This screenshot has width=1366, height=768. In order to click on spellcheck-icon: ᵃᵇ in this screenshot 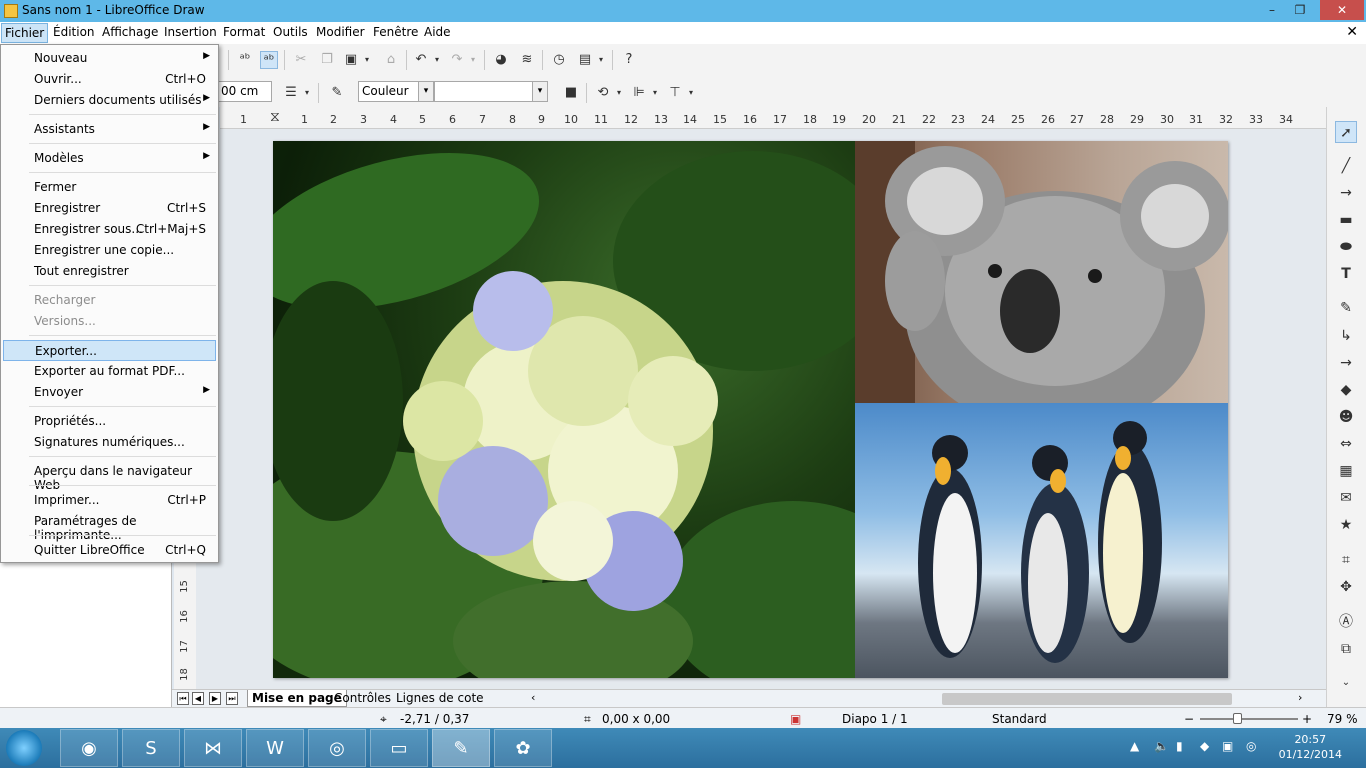, I will do `click(245, 60)`.